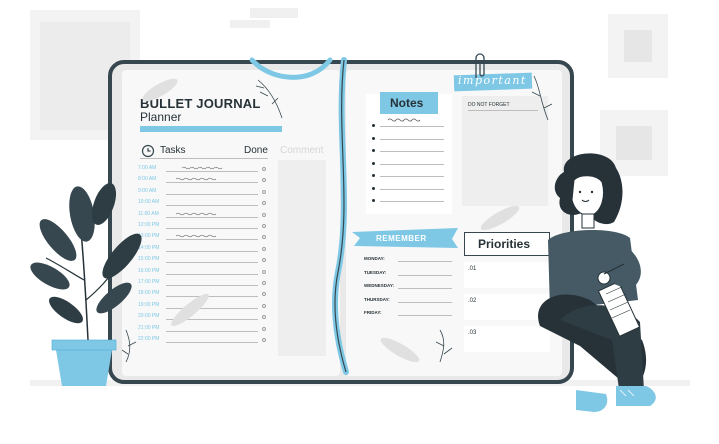 The width and height of the screenshot is (719, 444). Describe the element at coordinates (86, 284) in the screenshot. I see `potted-plant-illustration` at that location.